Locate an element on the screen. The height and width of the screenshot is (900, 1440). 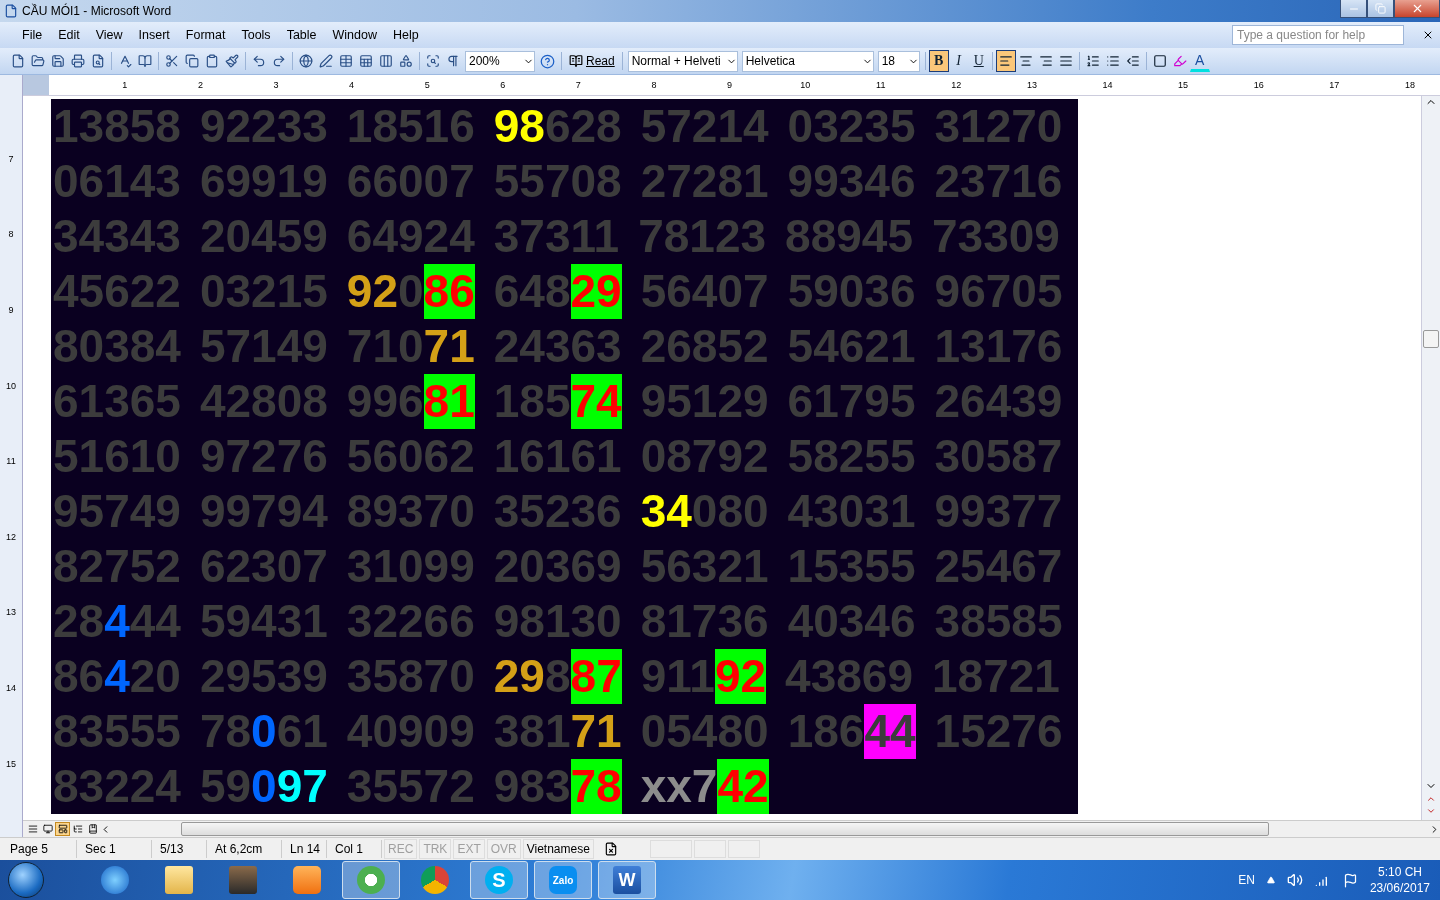
number-text: 05480 is located at coordinates (704, 731).